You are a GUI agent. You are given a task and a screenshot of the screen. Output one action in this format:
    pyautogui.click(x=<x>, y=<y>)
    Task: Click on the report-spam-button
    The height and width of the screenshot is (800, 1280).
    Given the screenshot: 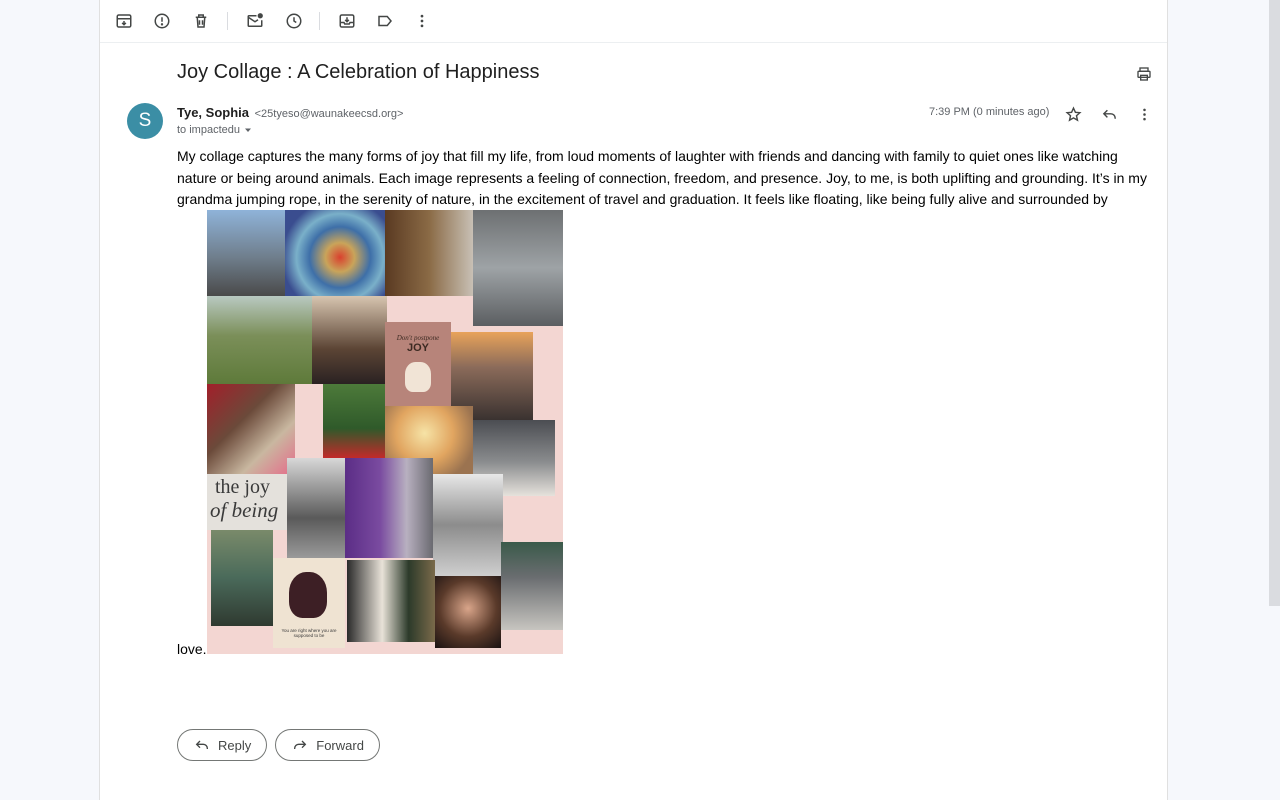 What is the action you would take?
    pyautogui.click(x=162, y=21)
    